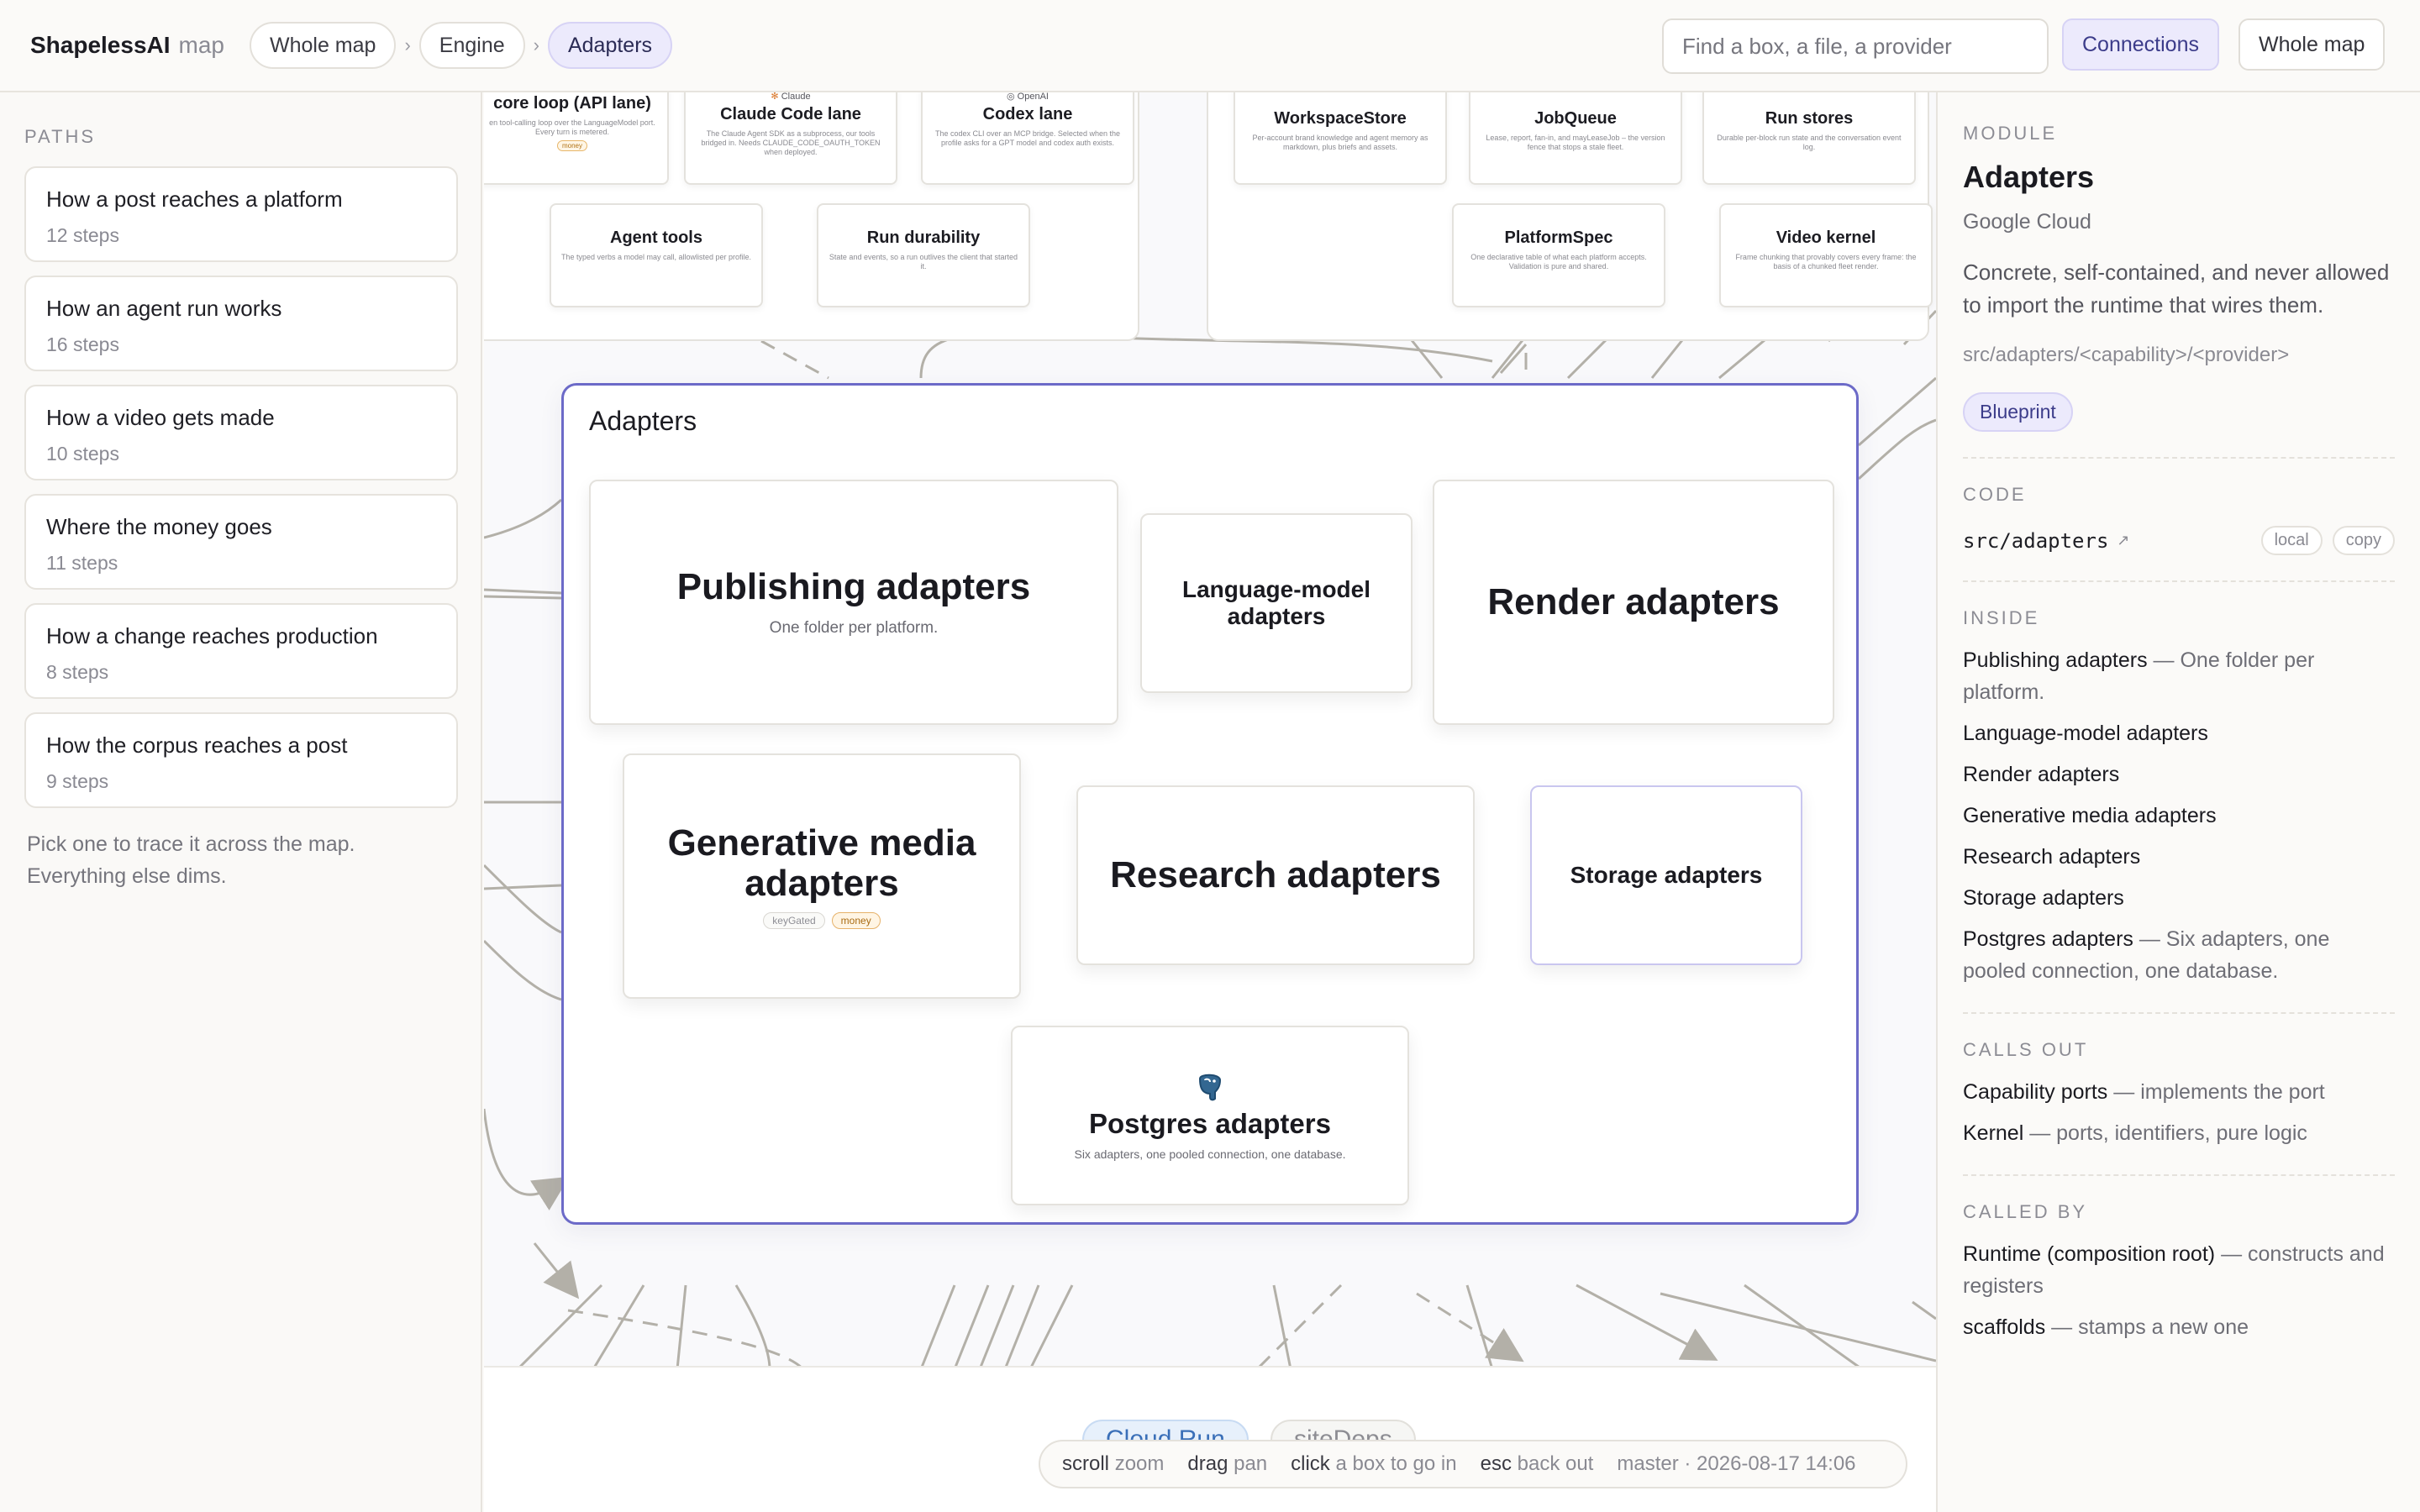 This screenshot has width=2420, height=1512. Describe the element at coordinates (2179, 774) in the screenshot. I see `inside-item: Render adapters` at that location.